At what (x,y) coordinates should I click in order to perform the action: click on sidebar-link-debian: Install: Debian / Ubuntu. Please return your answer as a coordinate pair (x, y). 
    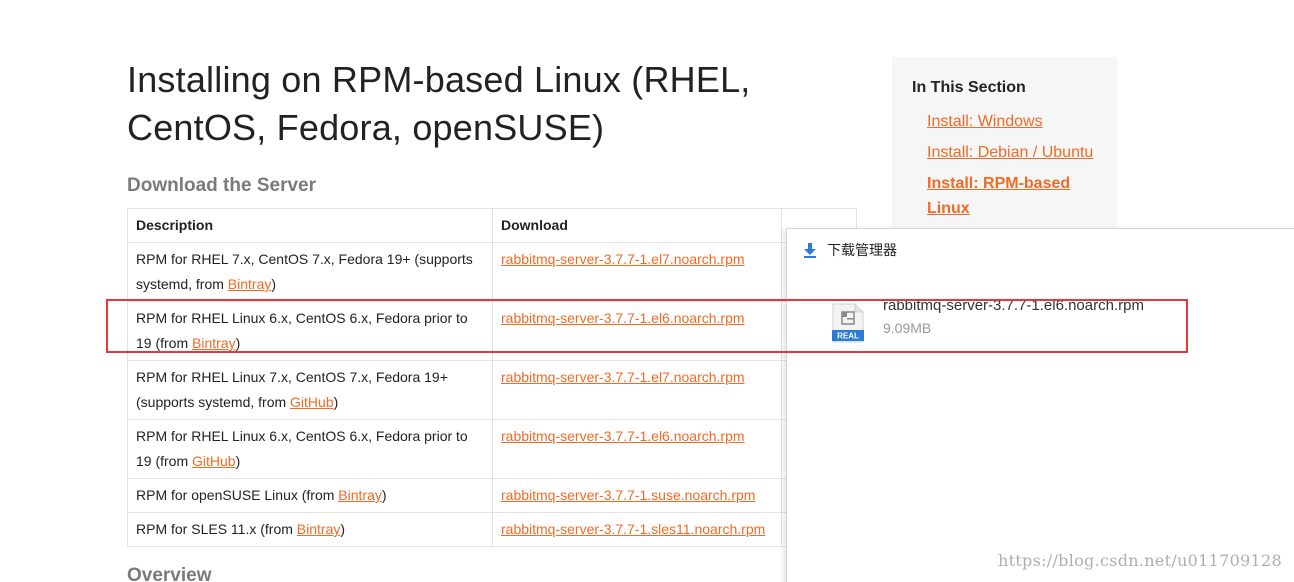
    Looking at the image, I should click on (1010, 152).